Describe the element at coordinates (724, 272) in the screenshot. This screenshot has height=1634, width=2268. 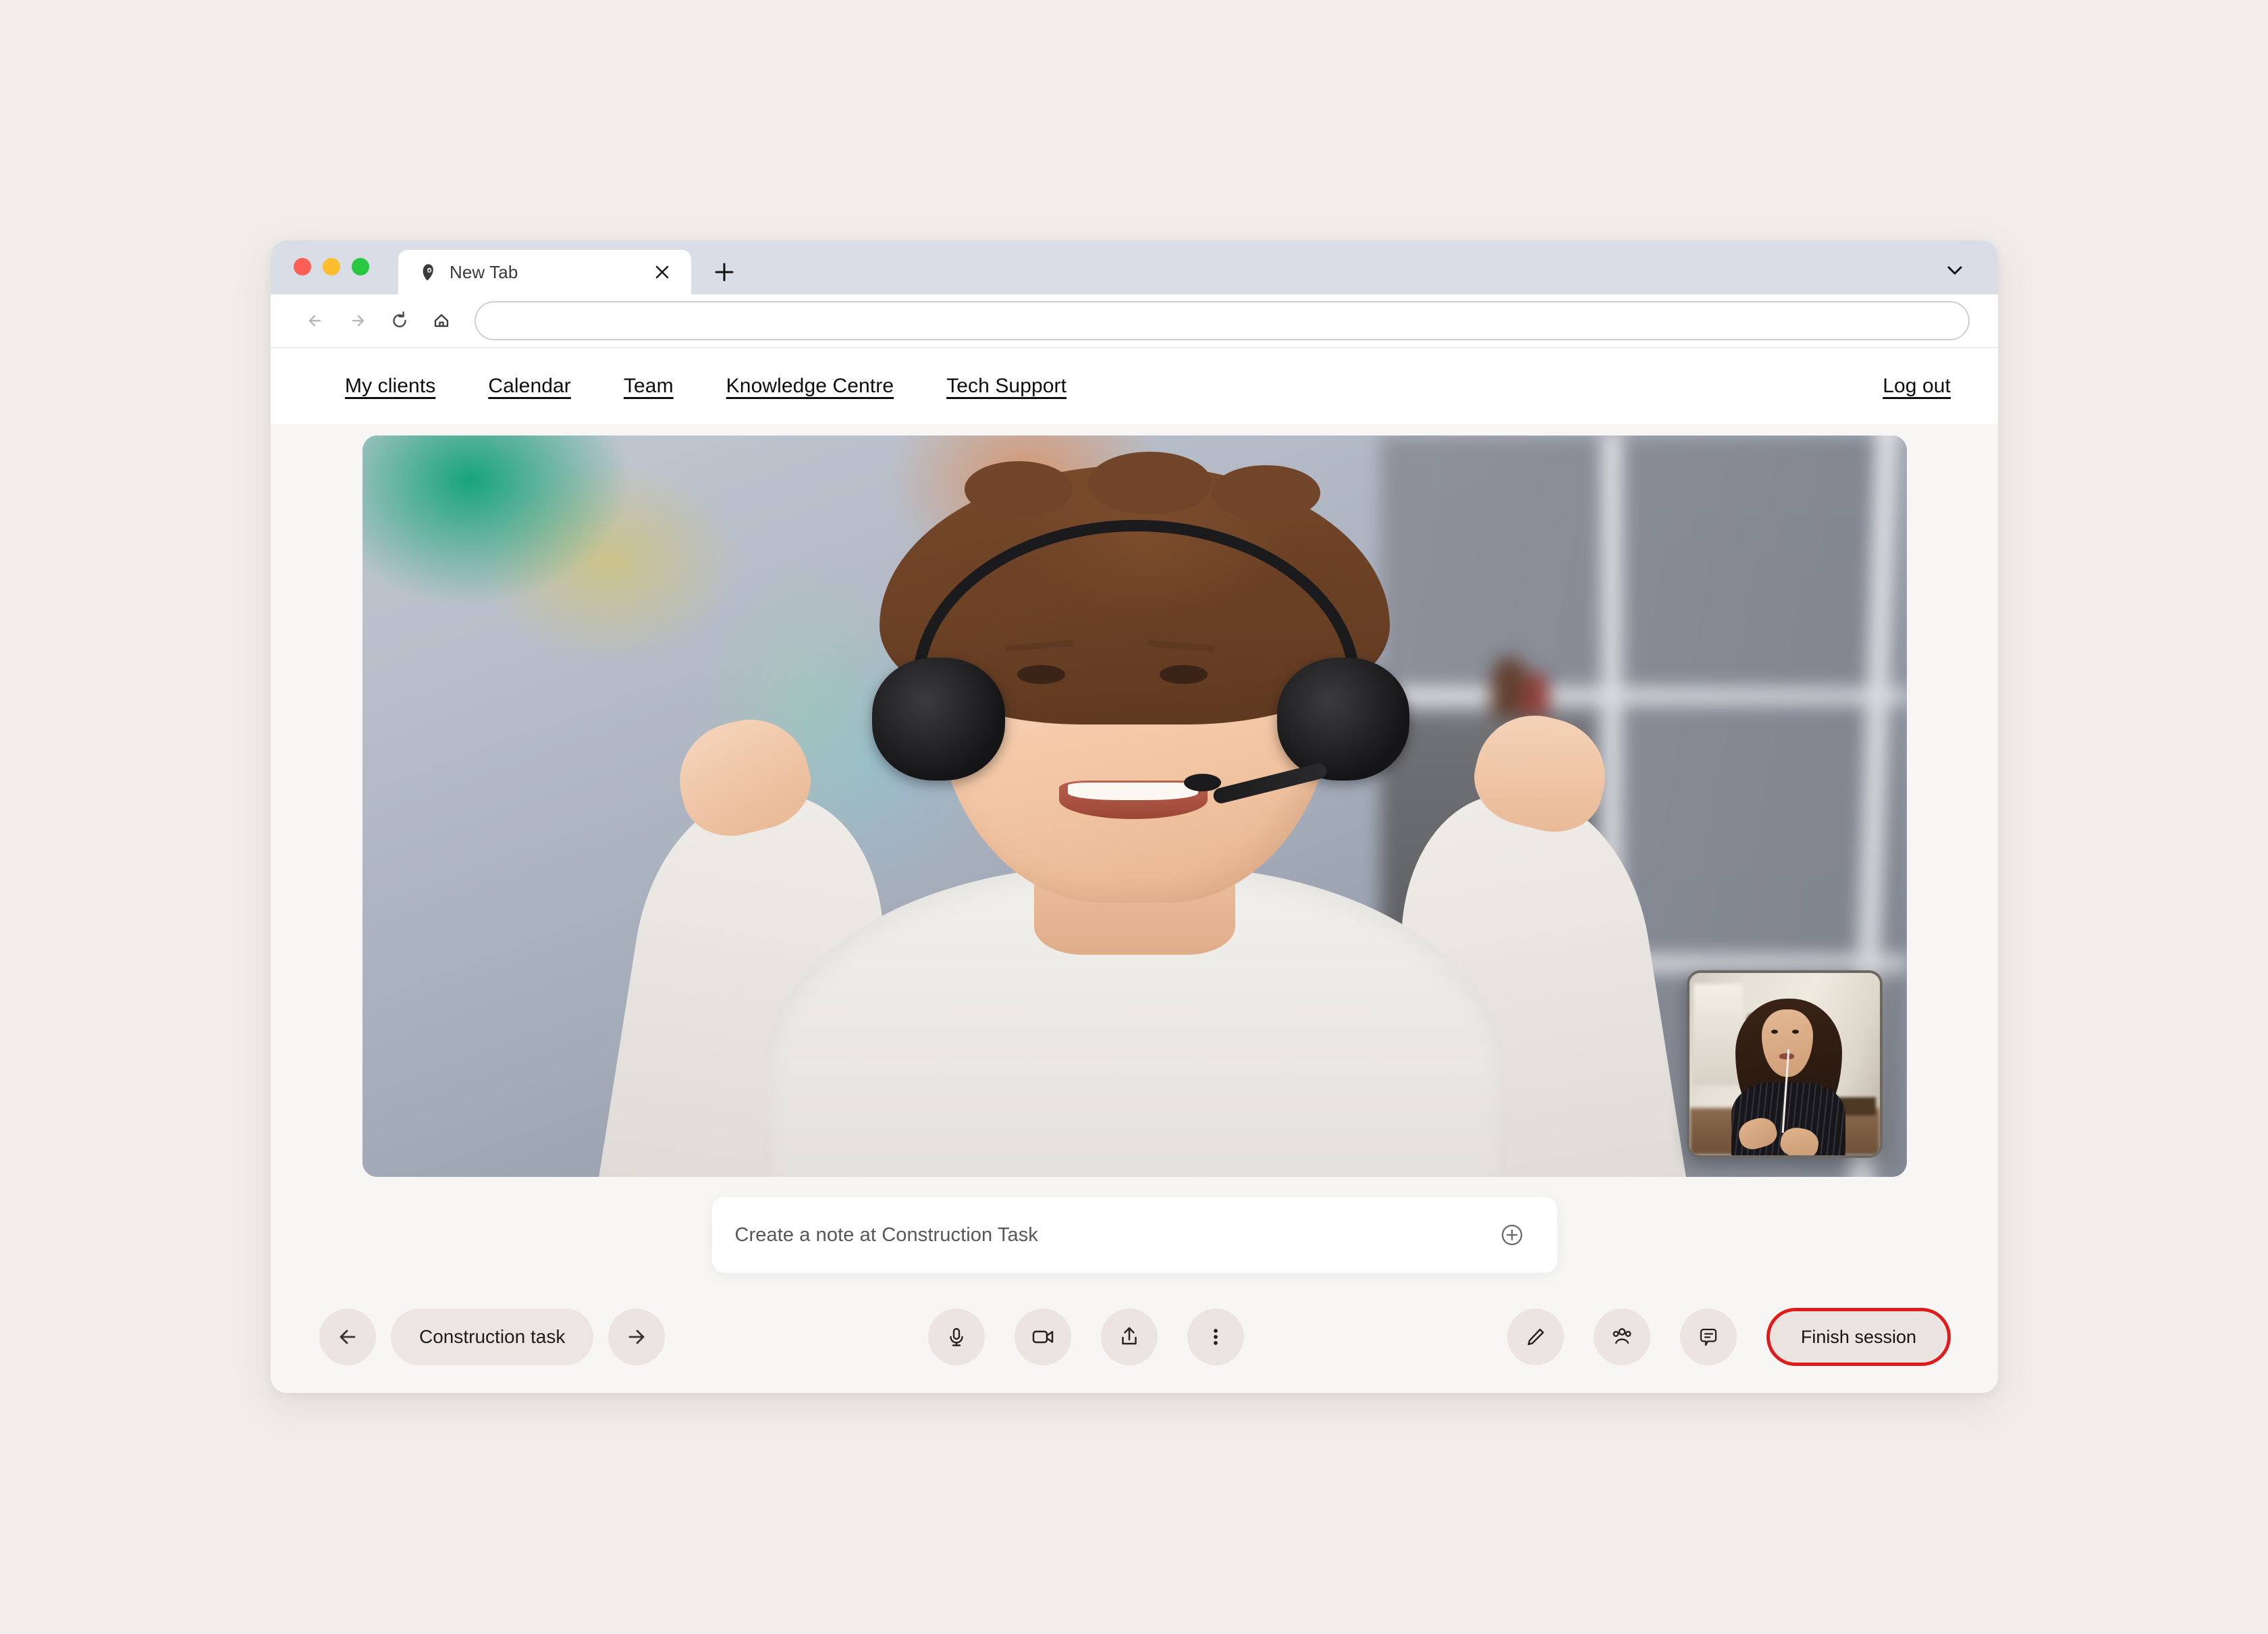
I see `new-tab-button` at that location.